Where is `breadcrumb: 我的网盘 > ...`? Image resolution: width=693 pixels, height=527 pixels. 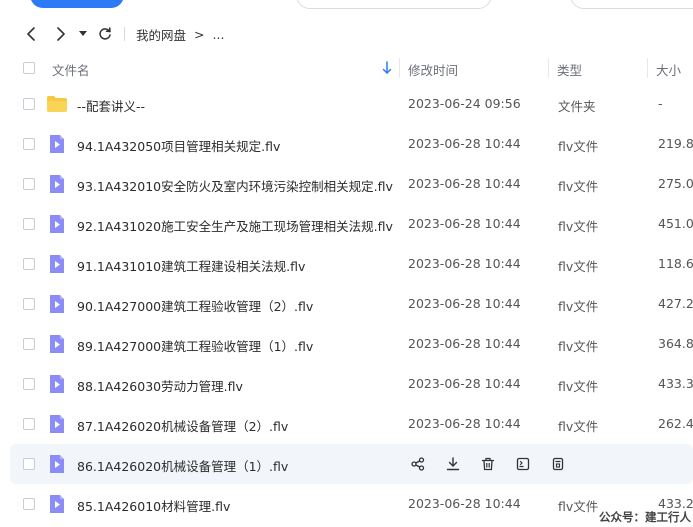 breadcrumb: 我的网盘 > ... is located at coordinates (180, 34).